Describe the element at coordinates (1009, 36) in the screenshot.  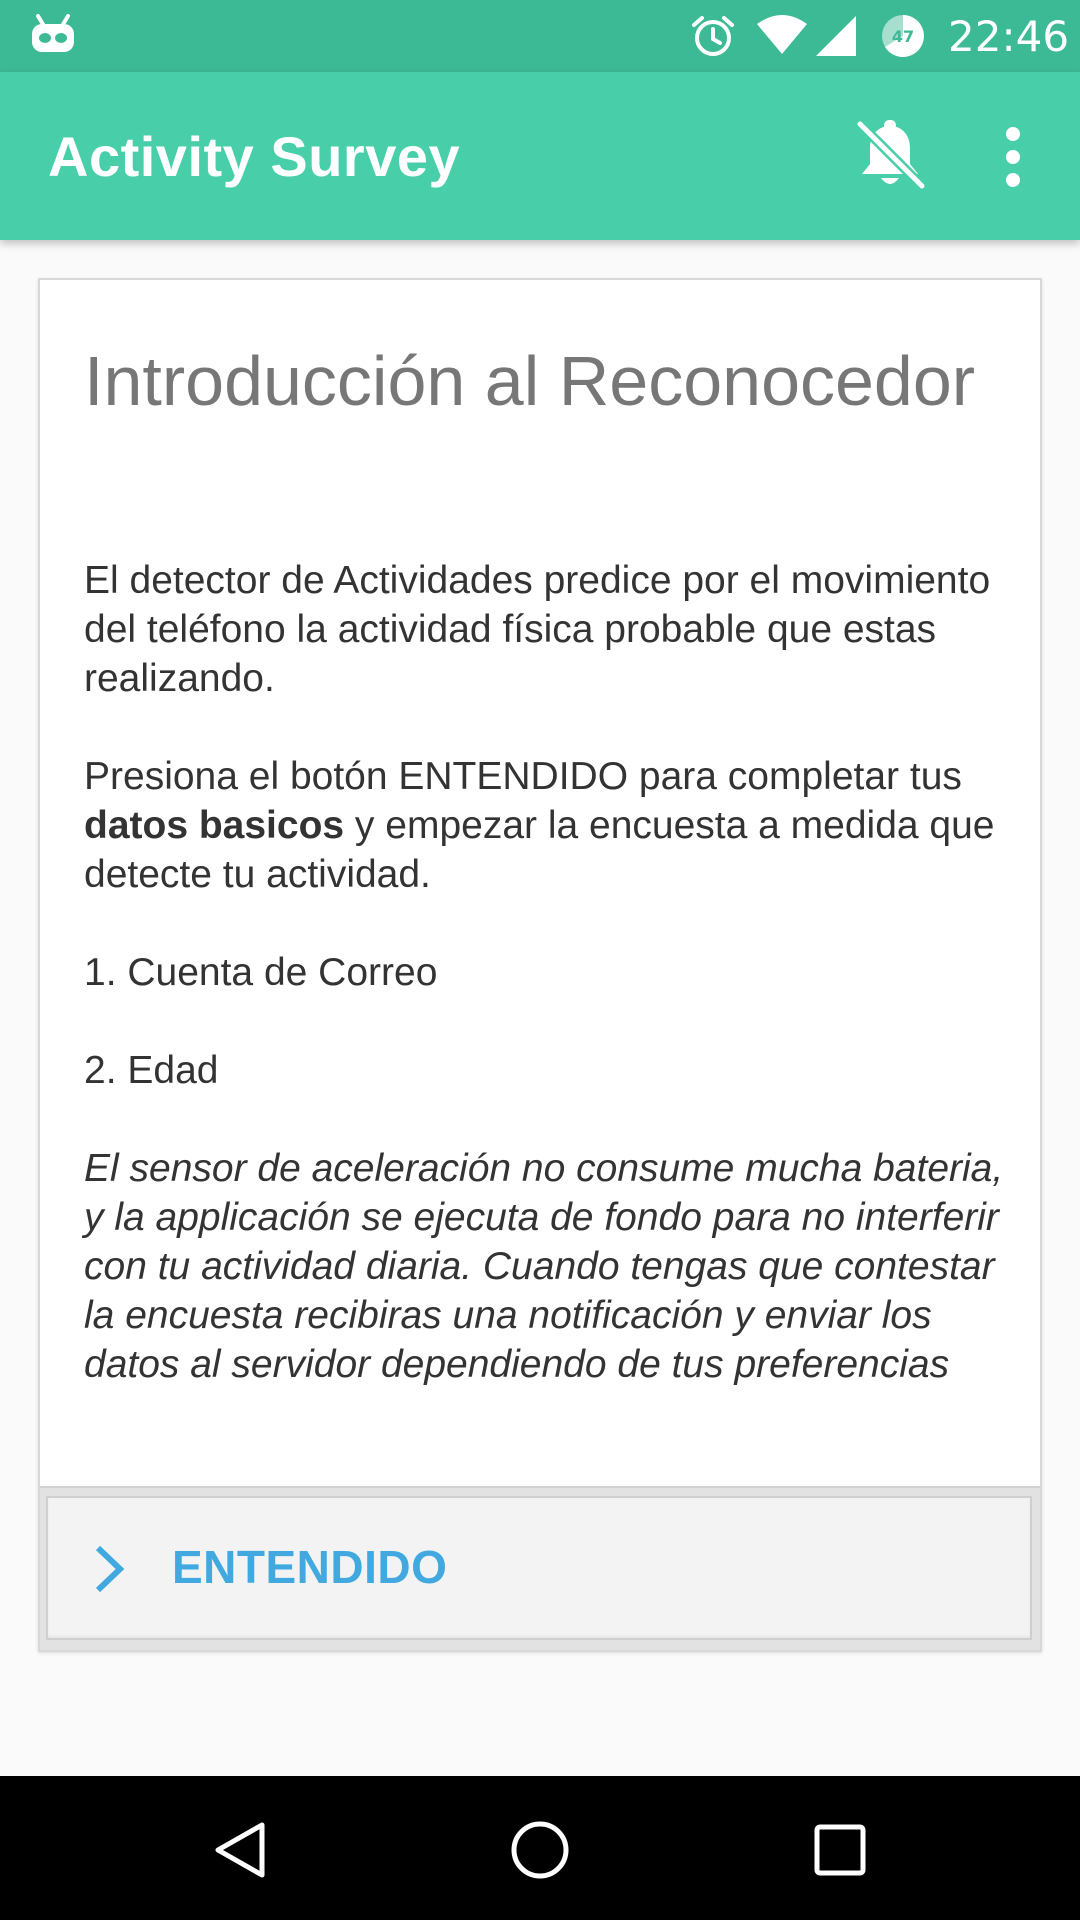
I see `status-clock: 22:46` at that location.